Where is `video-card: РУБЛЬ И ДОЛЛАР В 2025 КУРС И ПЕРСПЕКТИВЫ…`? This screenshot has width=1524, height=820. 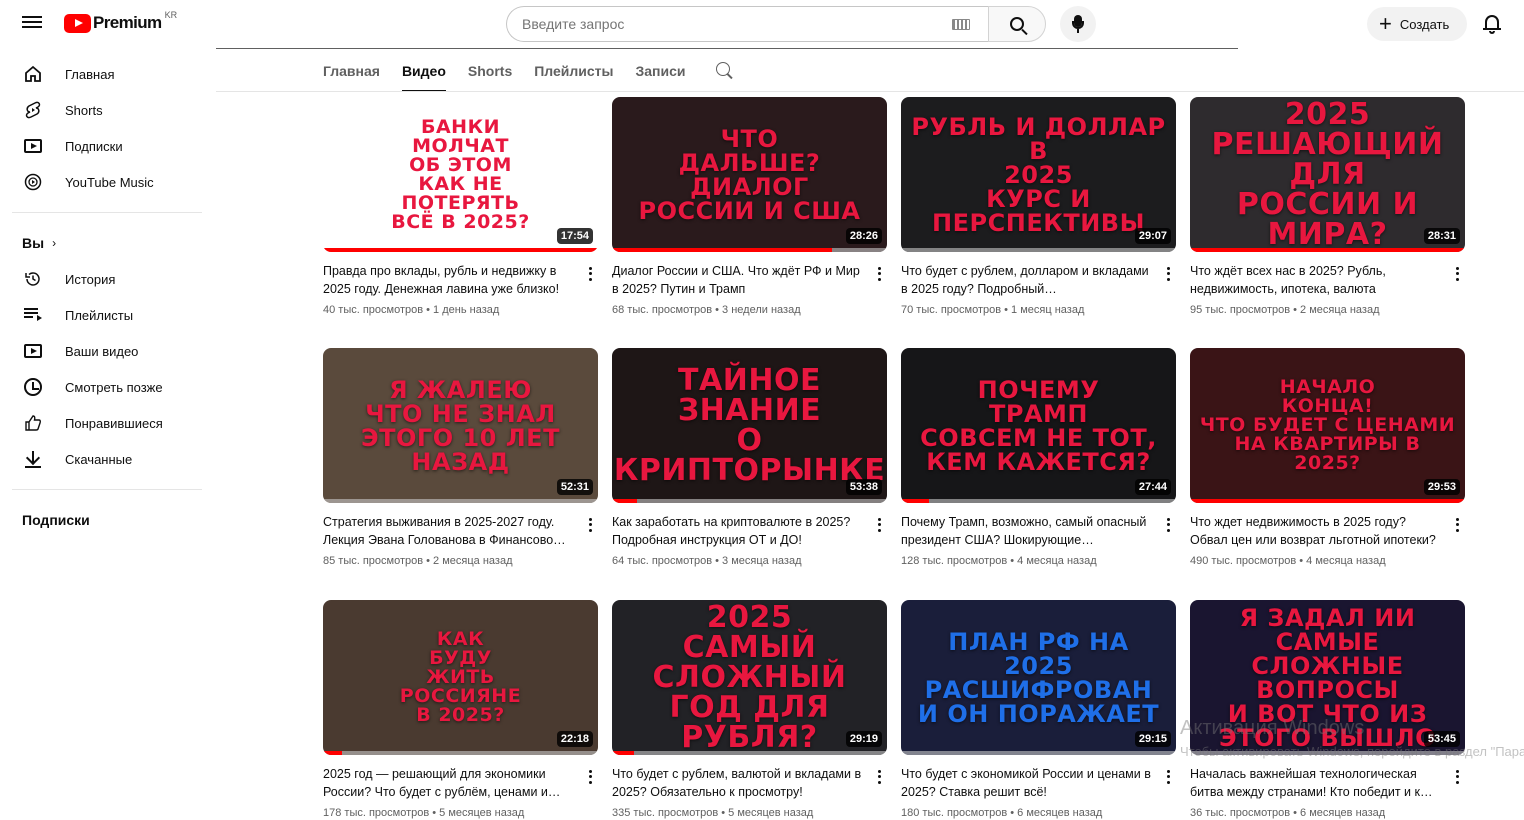
video-card: РУБЛЬ И ДОЛЛАР В 2025 КУРС И ПЕРСПЕКТИВЫ… is located at coordinates (1038, 212).